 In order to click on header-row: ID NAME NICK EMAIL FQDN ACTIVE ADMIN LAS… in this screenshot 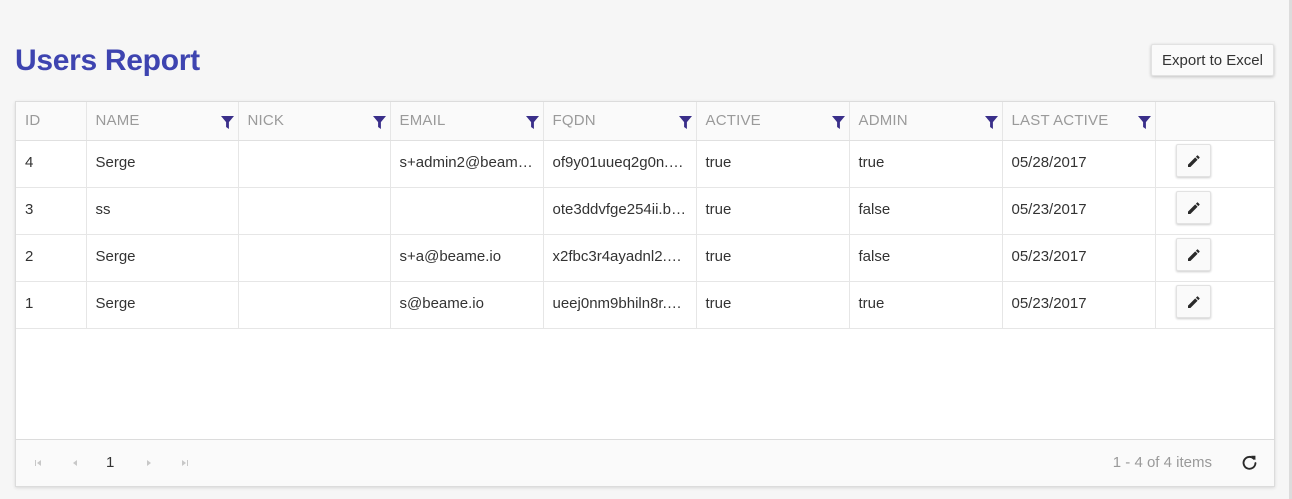, I will do `click(645, 121)`.